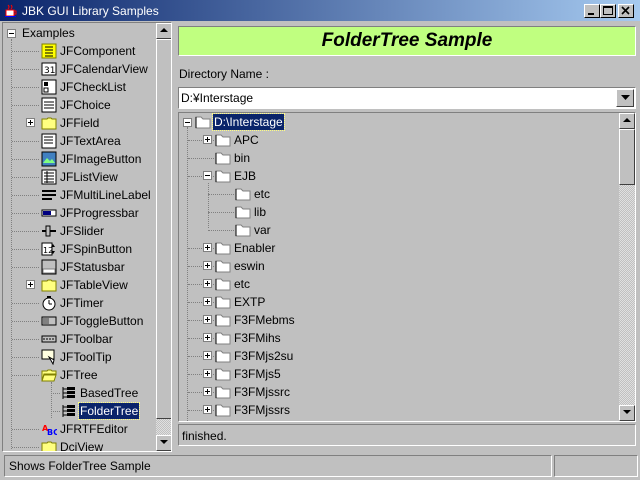 The image size is (640, 480). Describe the element at coordinates (49, 87) in the screenshot. I see `checklist-icon` at that location.